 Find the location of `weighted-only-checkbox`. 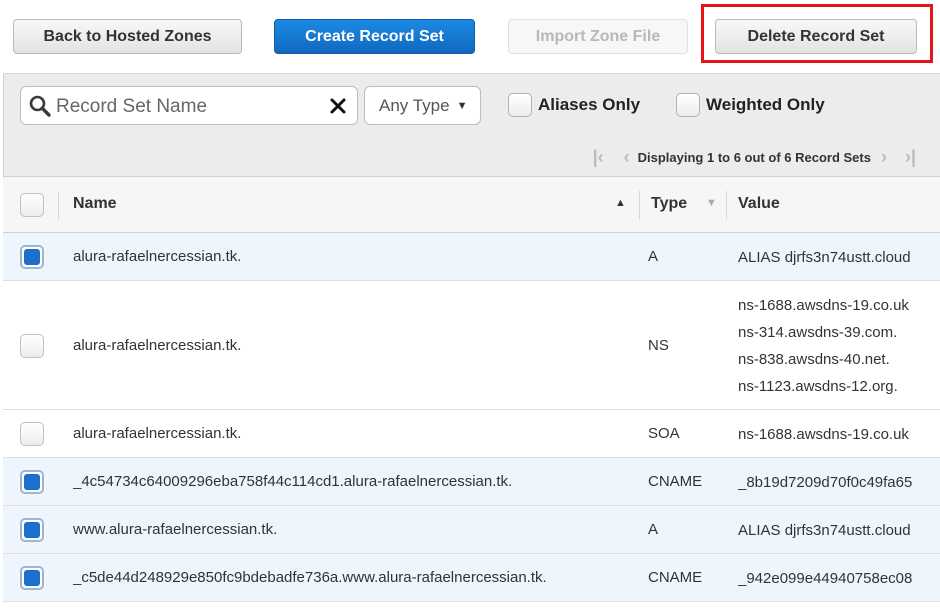

weighted-only-checkbox is located at coordinates (688, 105).